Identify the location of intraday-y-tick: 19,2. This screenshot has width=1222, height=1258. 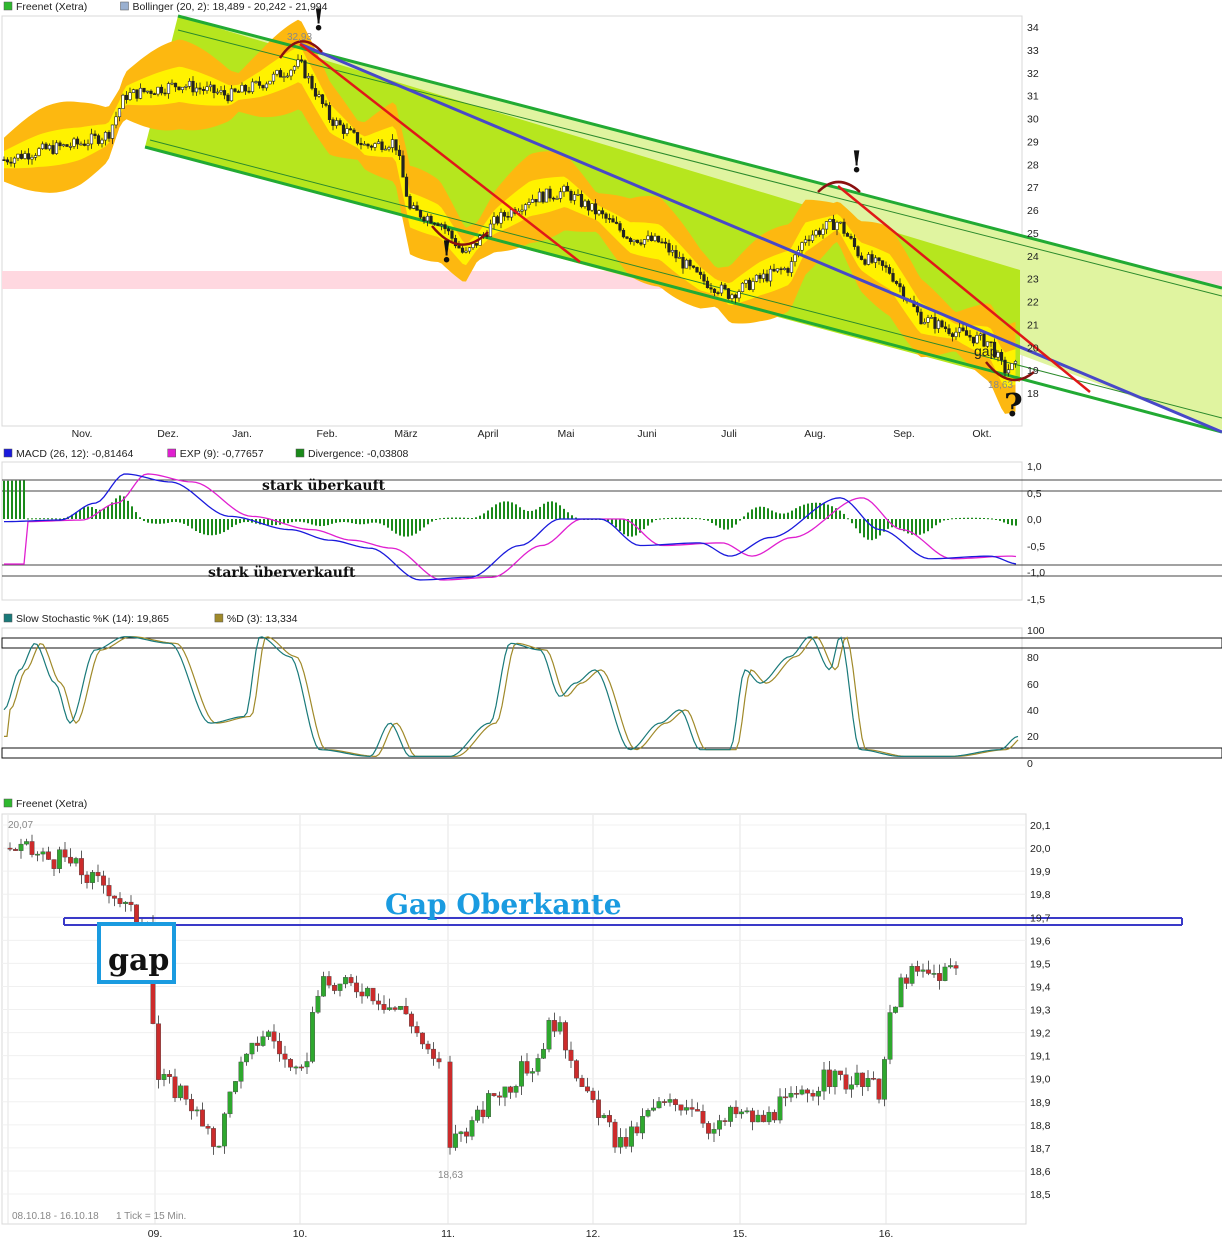
(1040, 1034).